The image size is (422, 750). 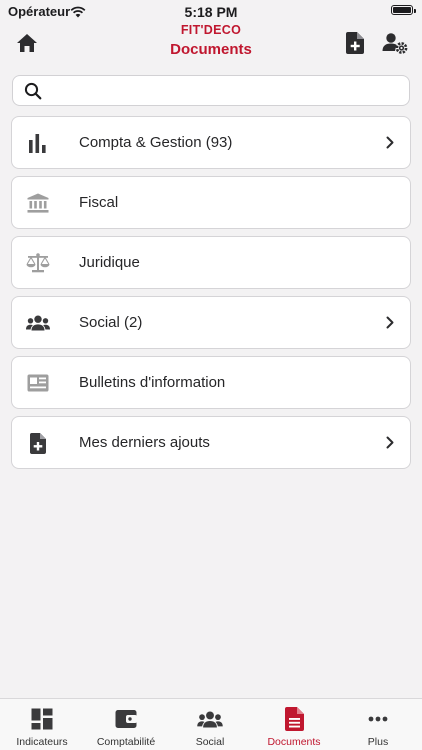 I want to click on dashboard-icon, so click(x=42, y=719).